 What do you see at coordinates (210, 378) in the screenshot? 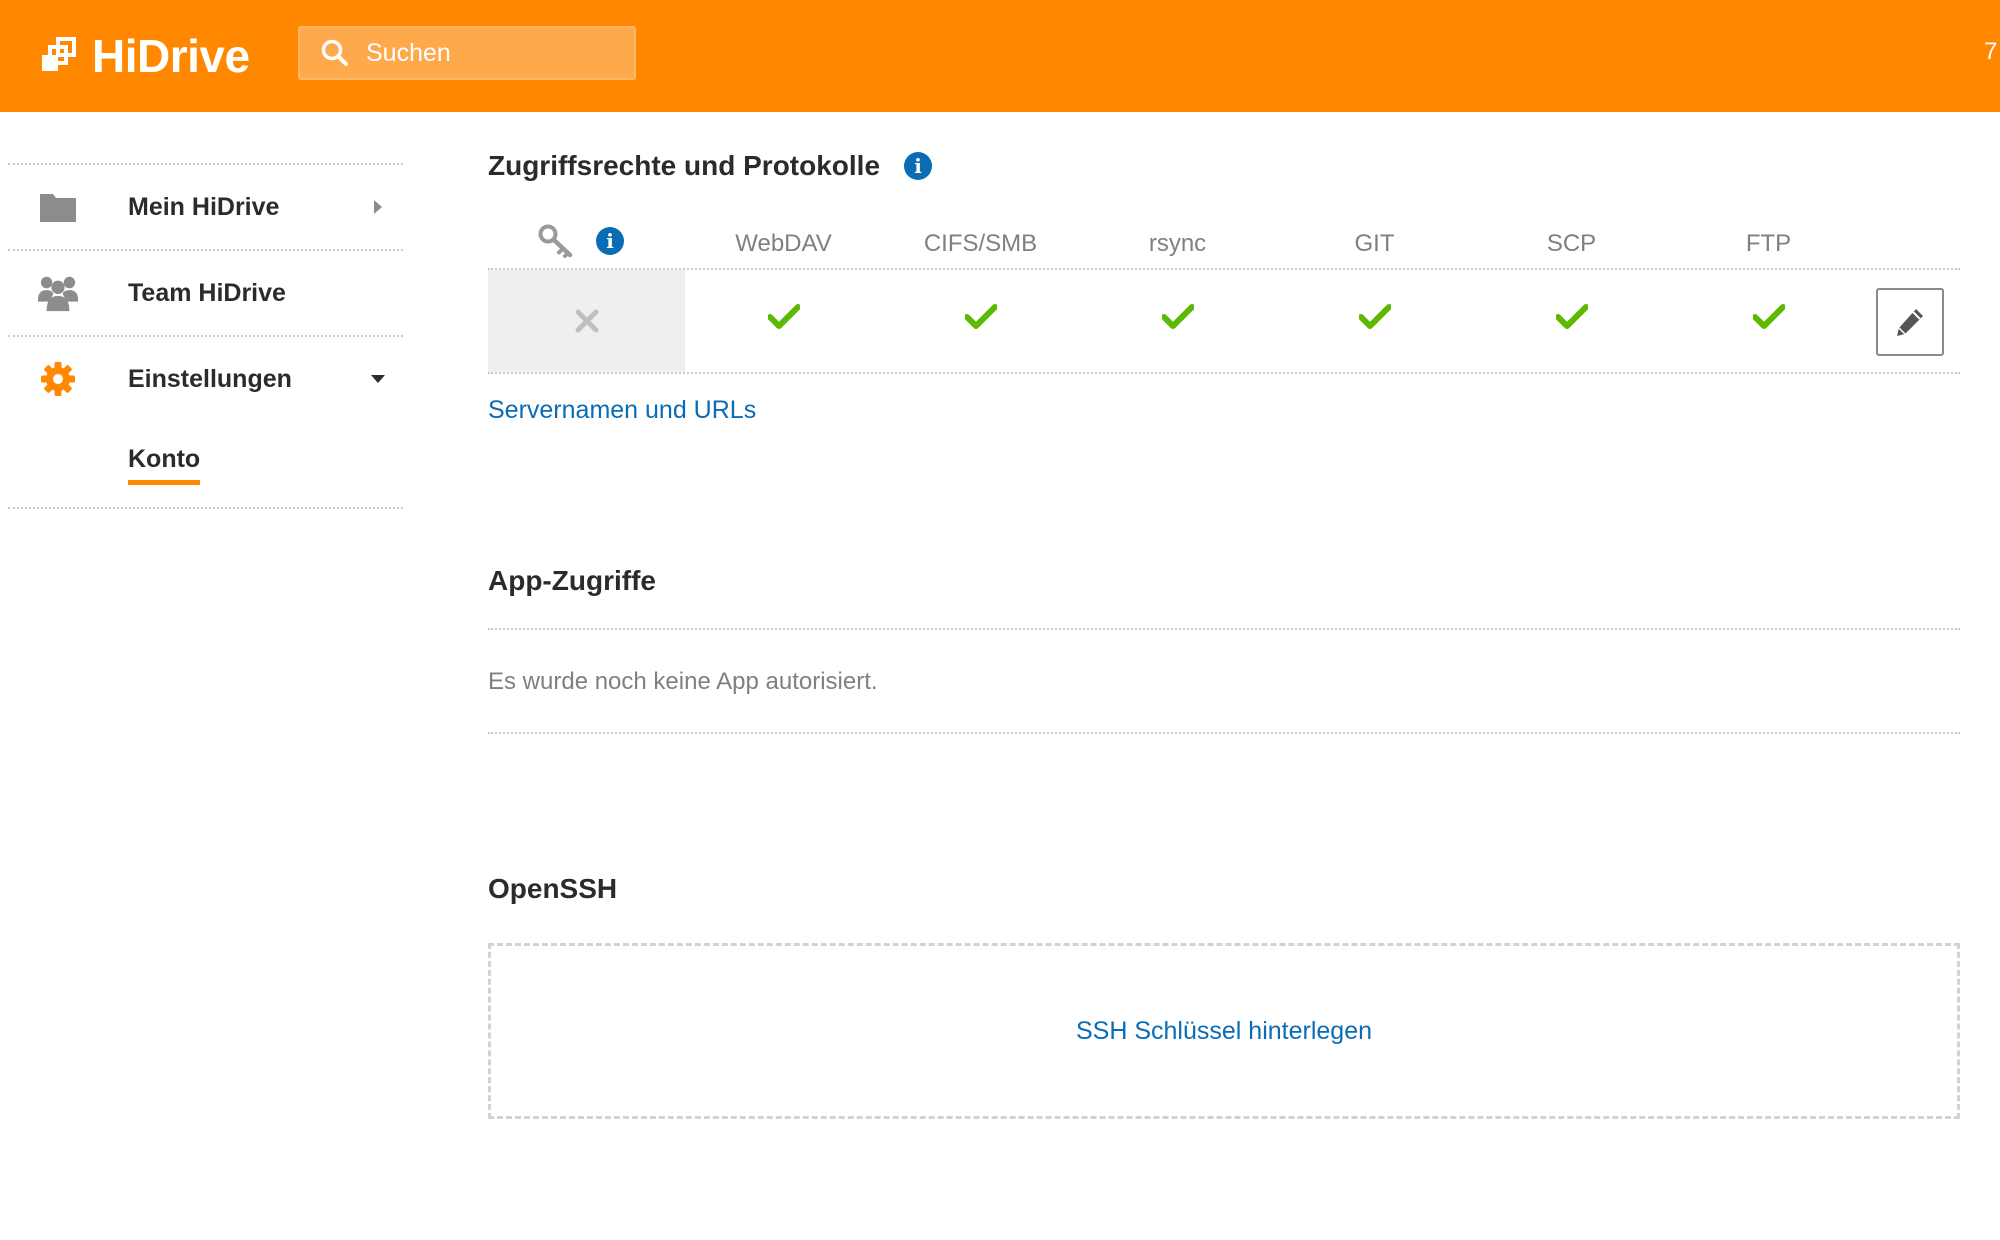
I see `sidebar-item-label: Einstellungen` at bounding box center [210, 378].